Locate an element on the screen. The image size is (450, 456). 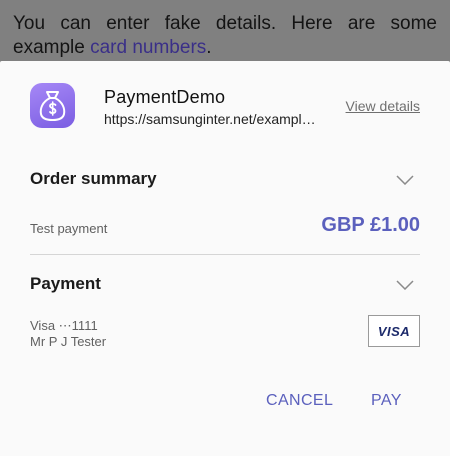
cardholder-name: Mr P J Tester is located at coordinates (68, 341).